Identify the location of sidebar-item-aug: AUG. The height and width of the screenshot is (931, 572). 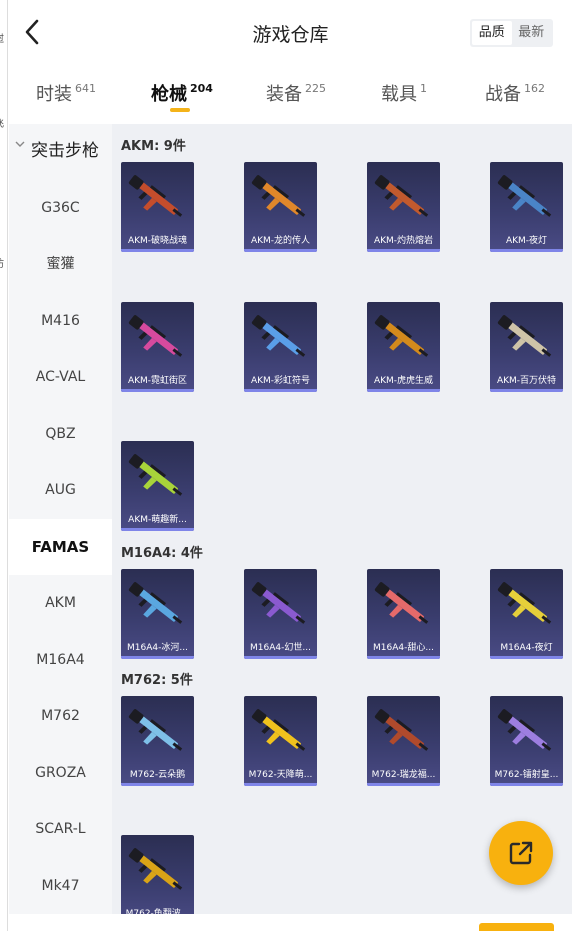
(60, 490).